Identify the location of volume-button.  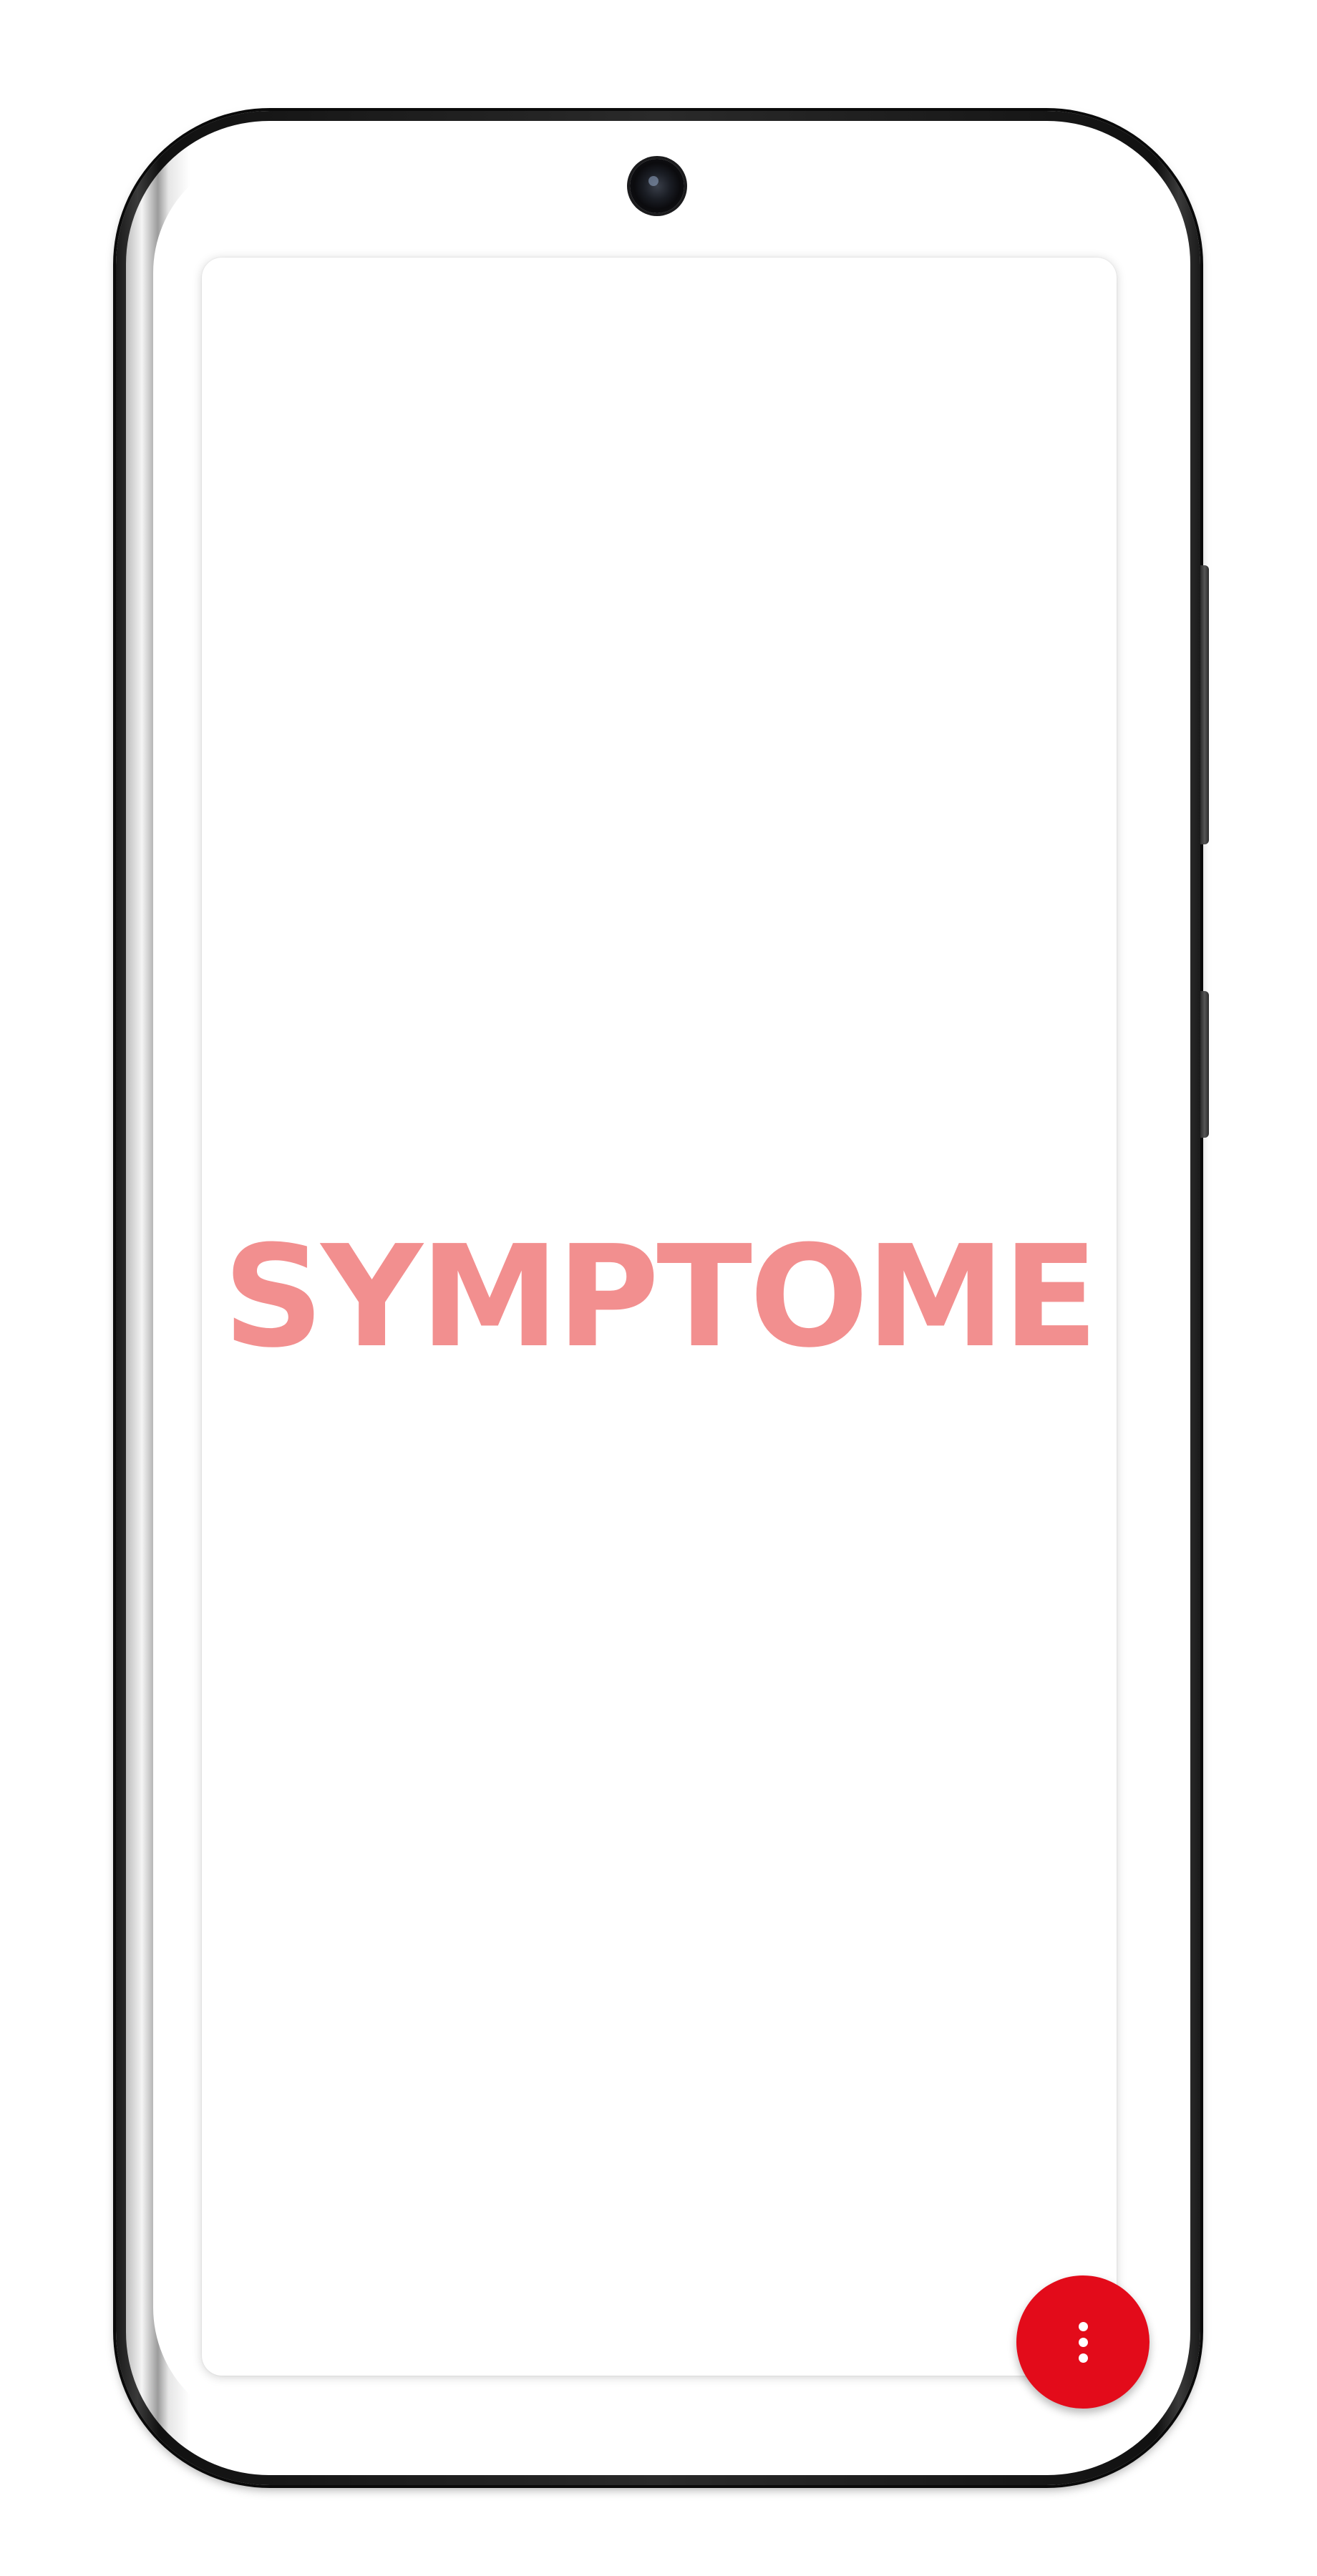
(1204, 1064).